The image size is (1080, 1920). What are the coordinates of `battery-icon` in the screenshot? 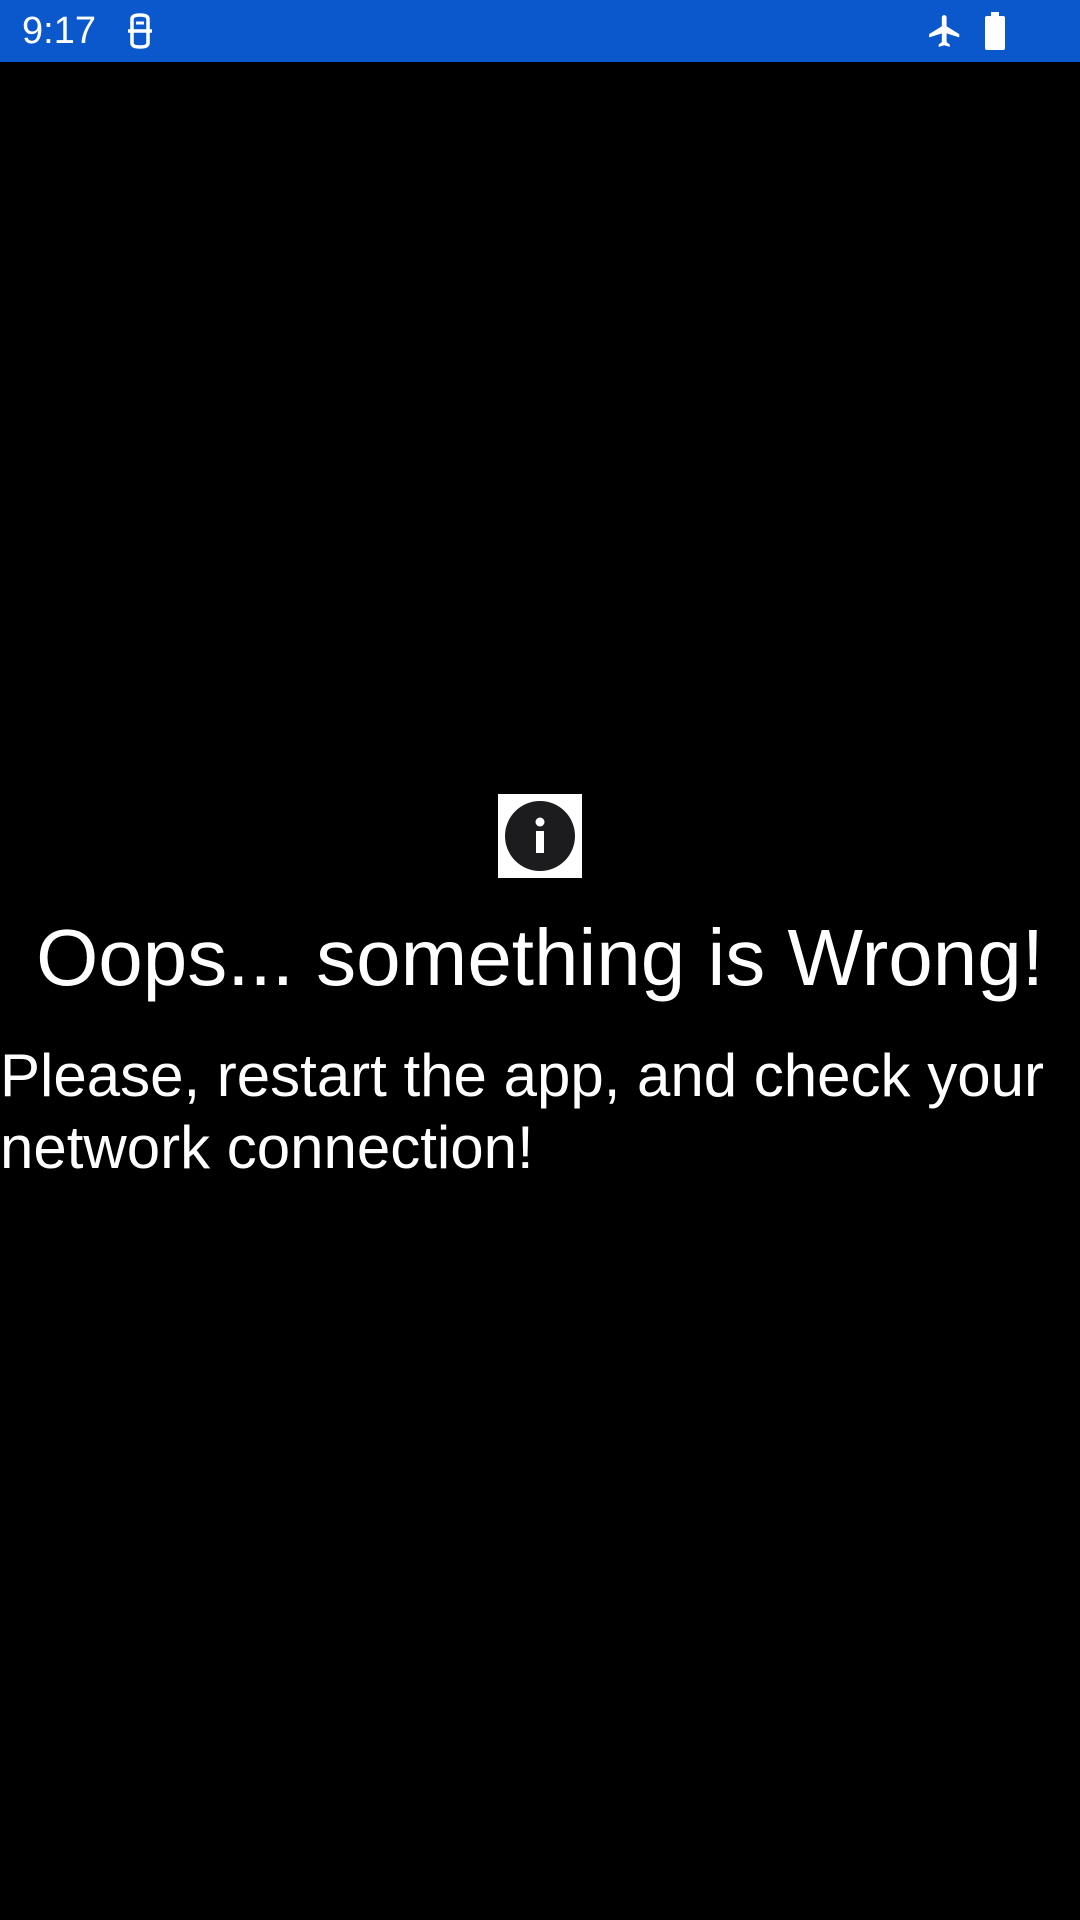 It's located at (995, 31).